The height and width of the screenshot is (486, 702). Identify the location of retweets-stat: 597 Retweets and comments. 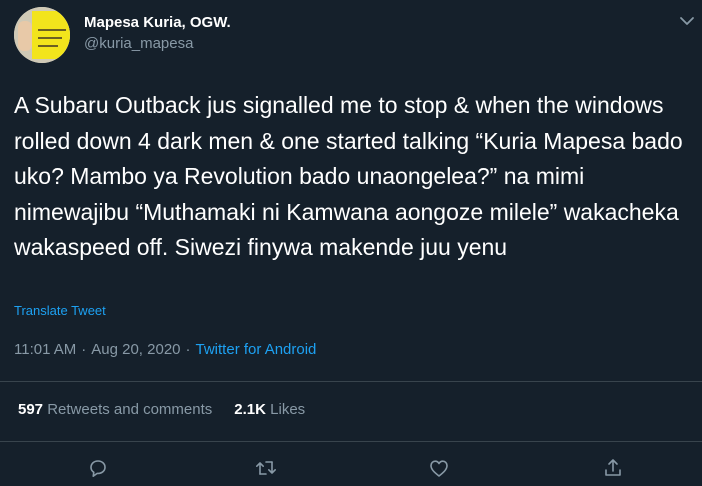
(115, 409).